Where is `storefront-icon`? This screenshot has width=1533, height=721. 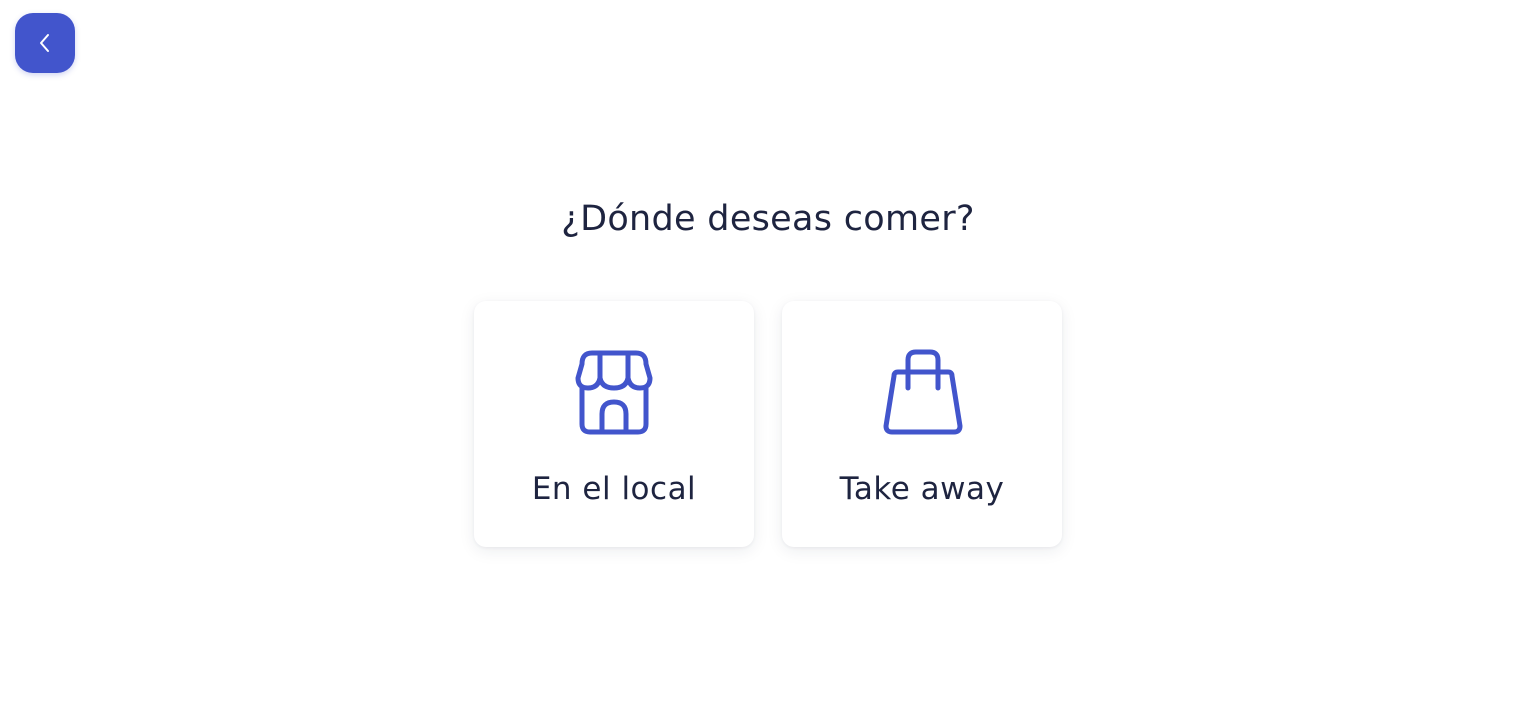
storefront-icon is located at coordinates (614, 392).